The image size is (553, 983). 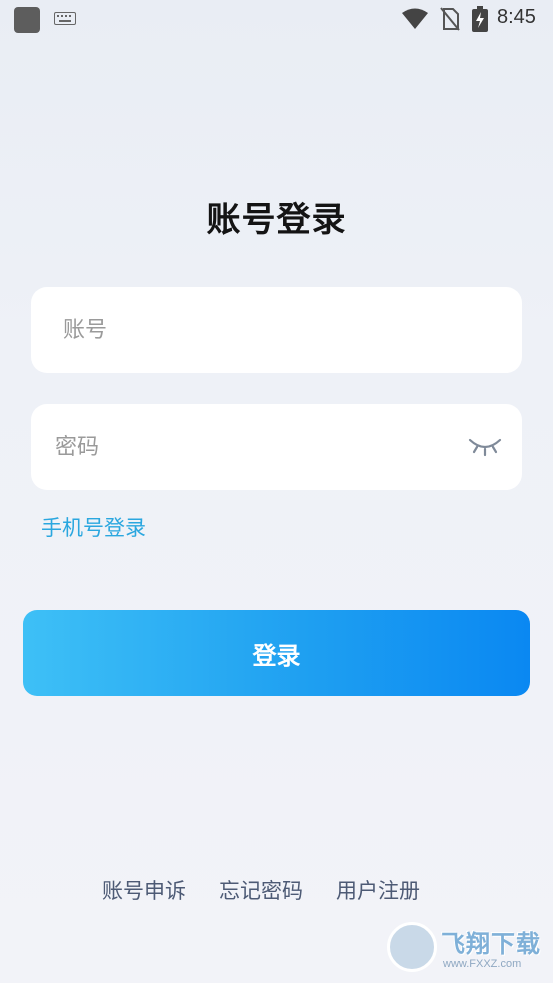 What do you see at coordinates (276, 653) in the screenshot?
I see `login-button: 登录` at bounding box center [276, 653].